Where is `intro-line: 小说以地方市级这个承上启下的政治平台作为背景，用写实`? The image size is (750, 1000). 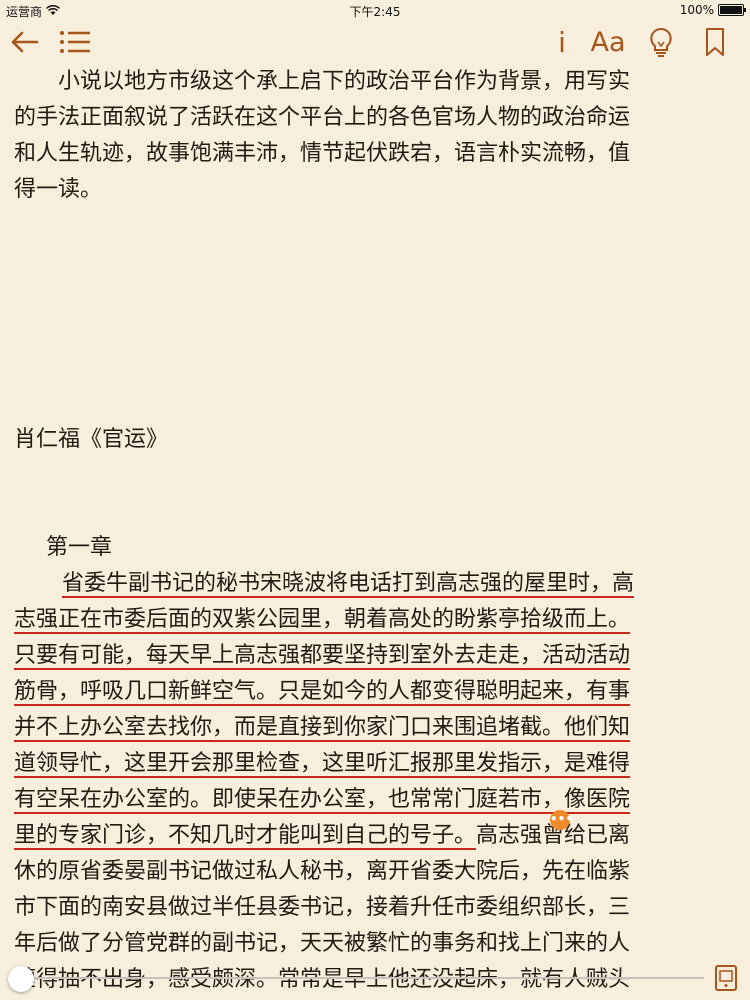
intro-line: 小说以地方市级这个承上启下的政治平台作为背景，用写实 is located at coordinates (344, 81).